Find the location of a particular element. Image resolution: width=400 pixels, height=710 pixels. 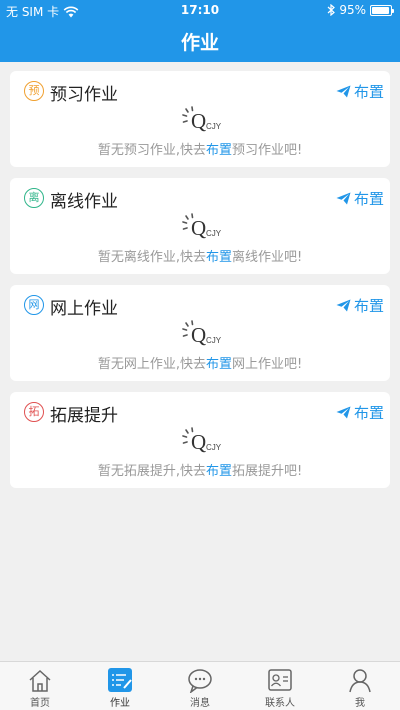

offline-homework-badge-icon: 离 is located at coordinates (34, 198).